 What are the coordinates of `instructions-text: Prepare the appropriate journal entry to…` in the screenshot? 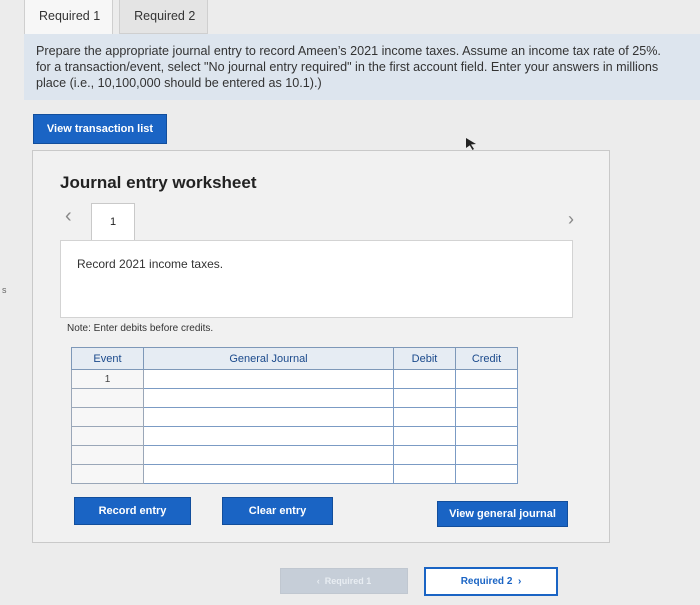 It's located at (362, 67).